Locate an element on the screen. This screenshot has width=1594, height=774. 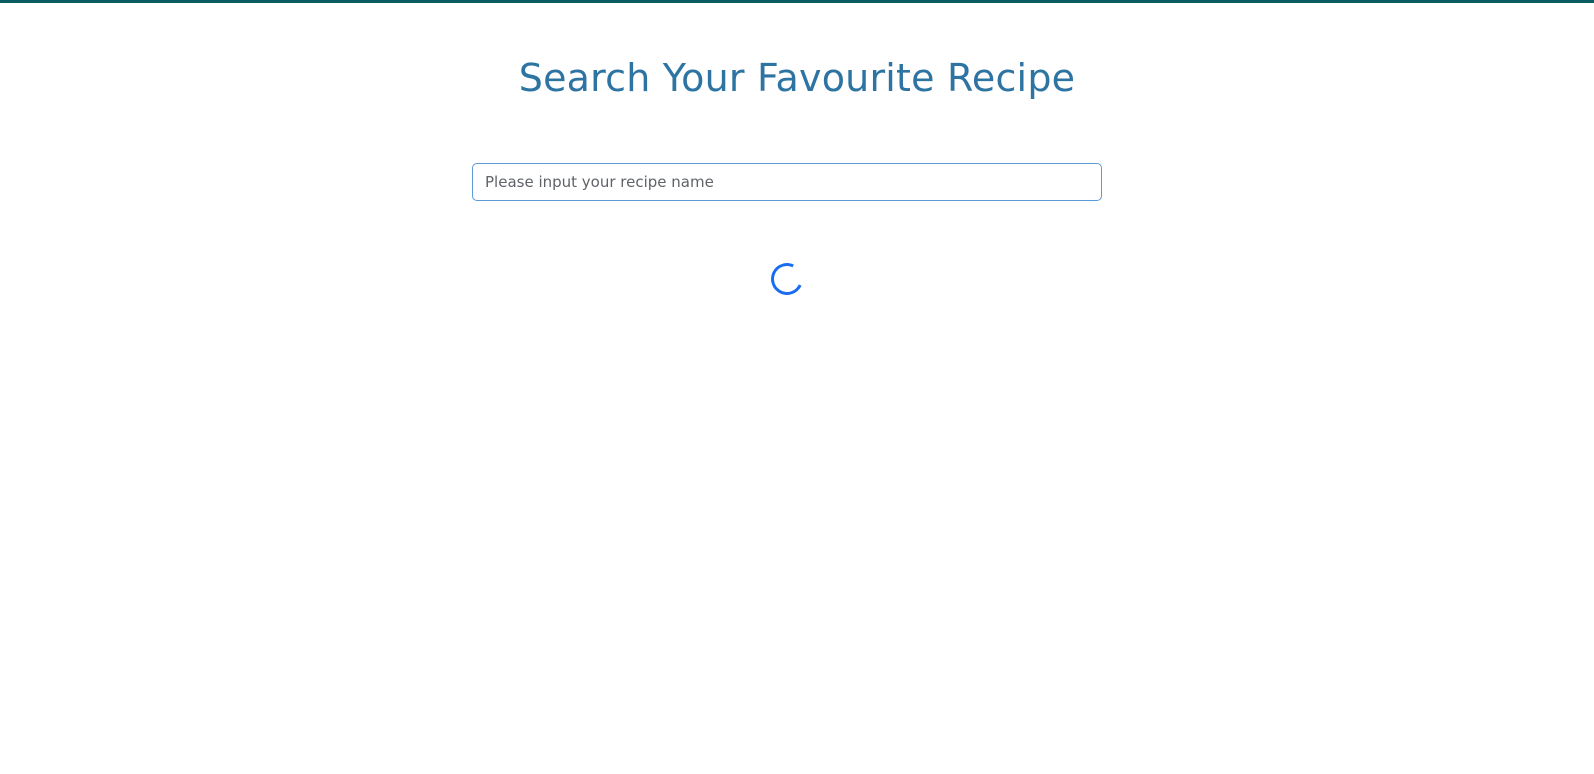
spinner-icon is located at coordinates (787, 279).